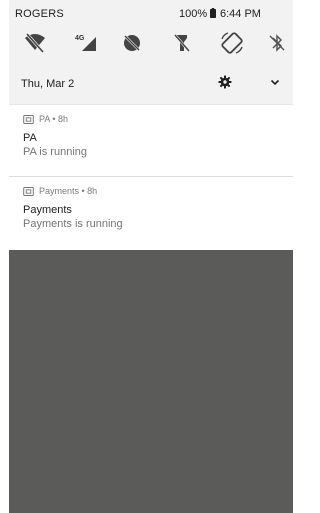  Describe the element at coordinates (54, 119) in the screenshot. I see `notification-app-time: PA • 8h` at that location.